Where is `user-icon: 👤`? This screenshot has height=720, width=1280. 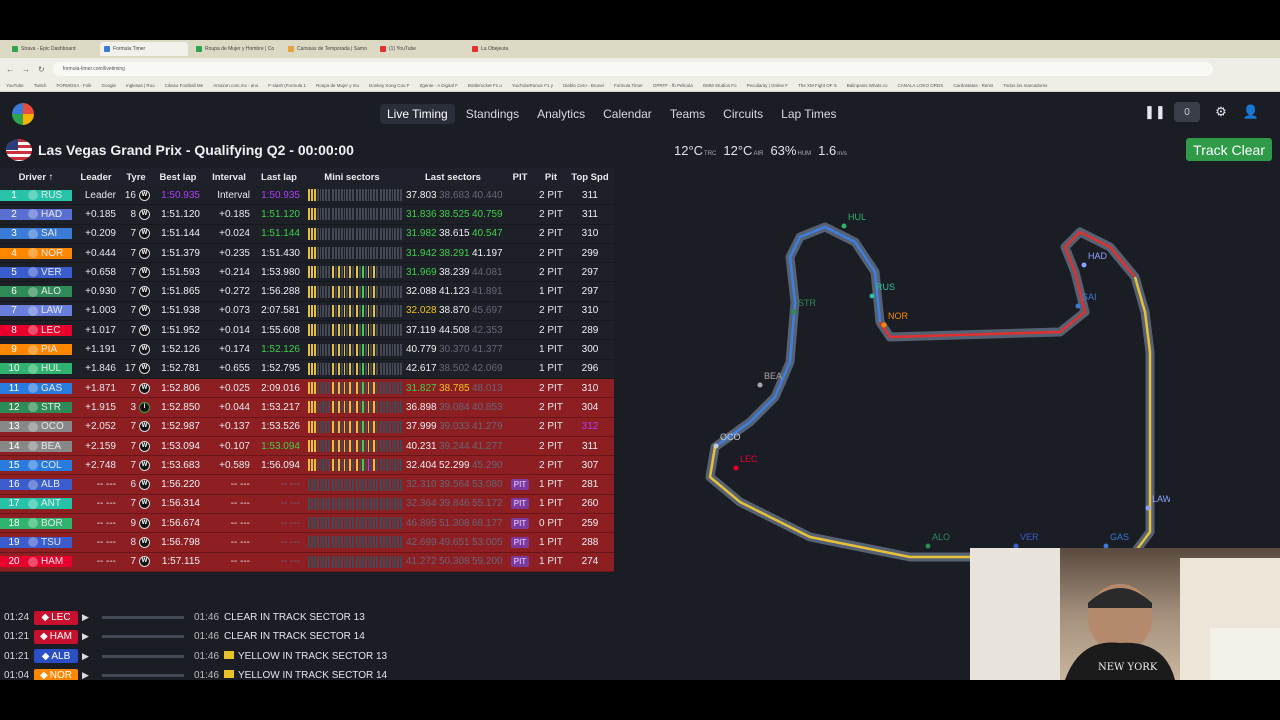 user-icon: 👤 is located at coordinates (1251, 112).